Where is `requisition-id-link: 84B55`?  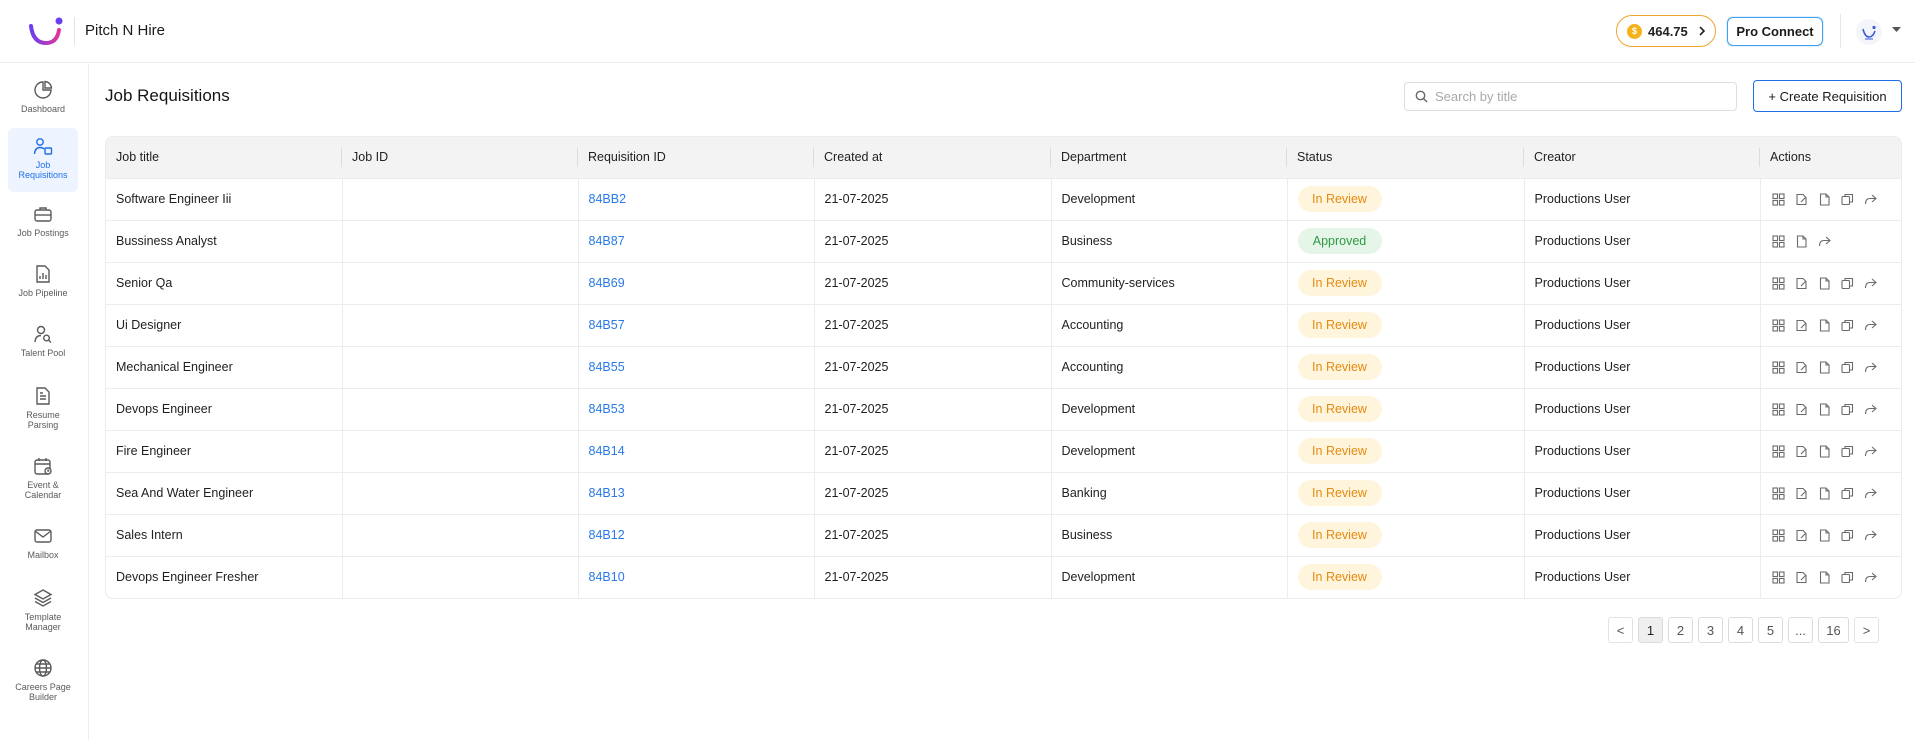 requisition-id-link: 84B55 is located at coordinates (696, 367).